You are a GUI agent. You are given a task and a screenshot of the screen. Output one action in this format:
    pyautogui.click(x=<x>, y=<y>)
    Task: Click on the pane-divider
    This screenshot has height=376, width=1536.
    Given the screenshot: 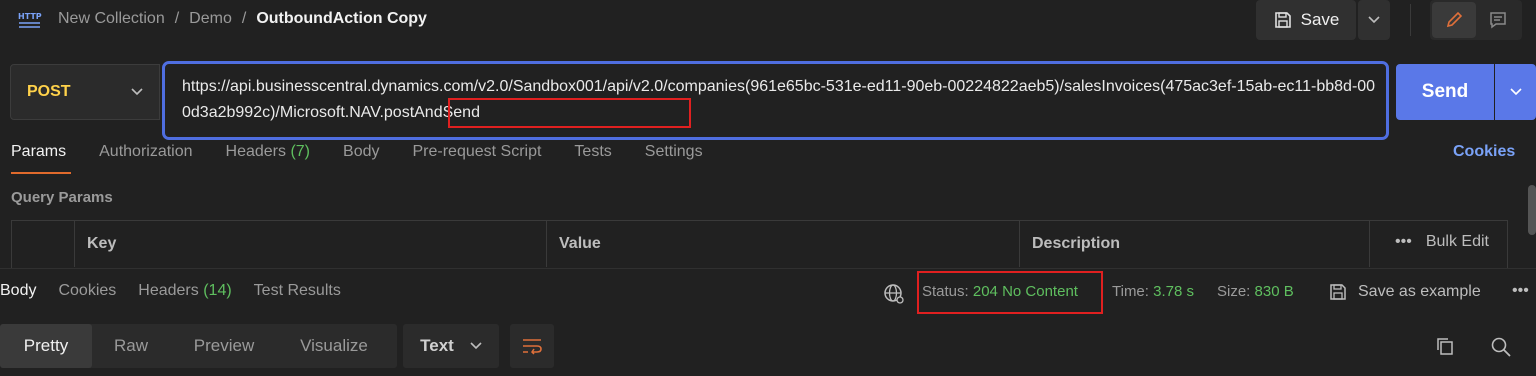 What is the action you would take?
    pyautogui.click(x=768, y=268)
    